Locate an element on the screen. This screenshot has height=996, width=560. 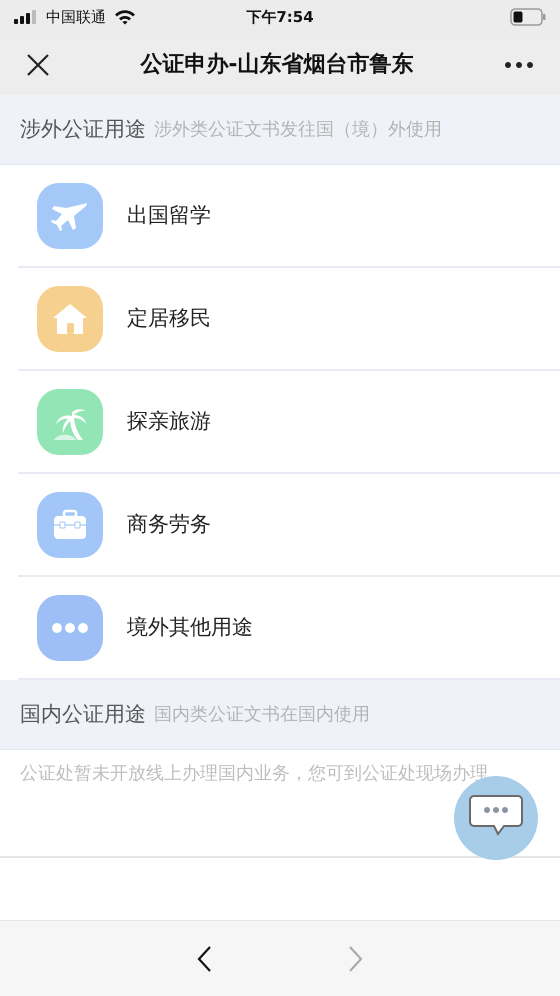
purpose-item: 商务劳务 is located at coordinates (289, 525).